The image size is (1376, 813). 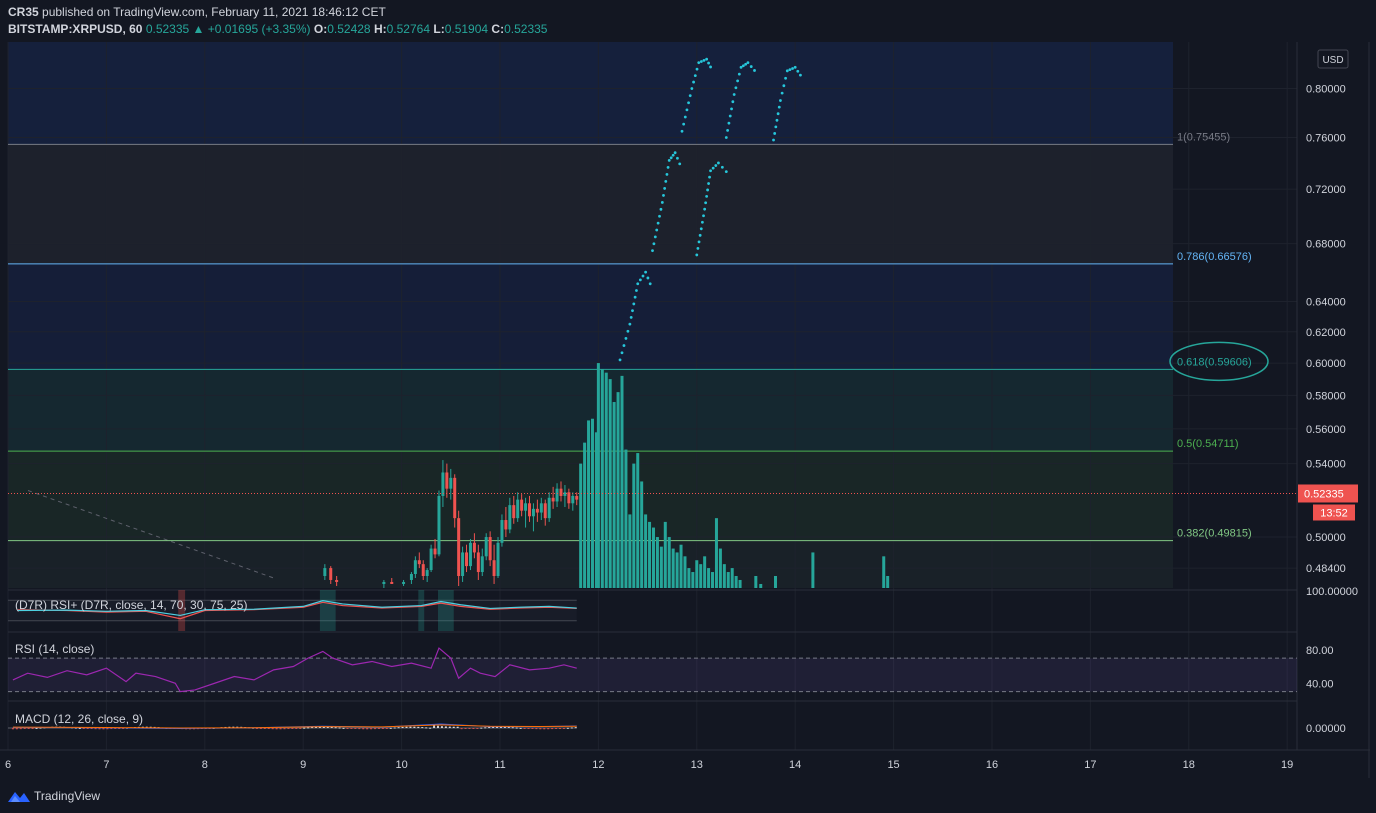 I want to click on open-value: 0.52428, so click(x=349, y=29).